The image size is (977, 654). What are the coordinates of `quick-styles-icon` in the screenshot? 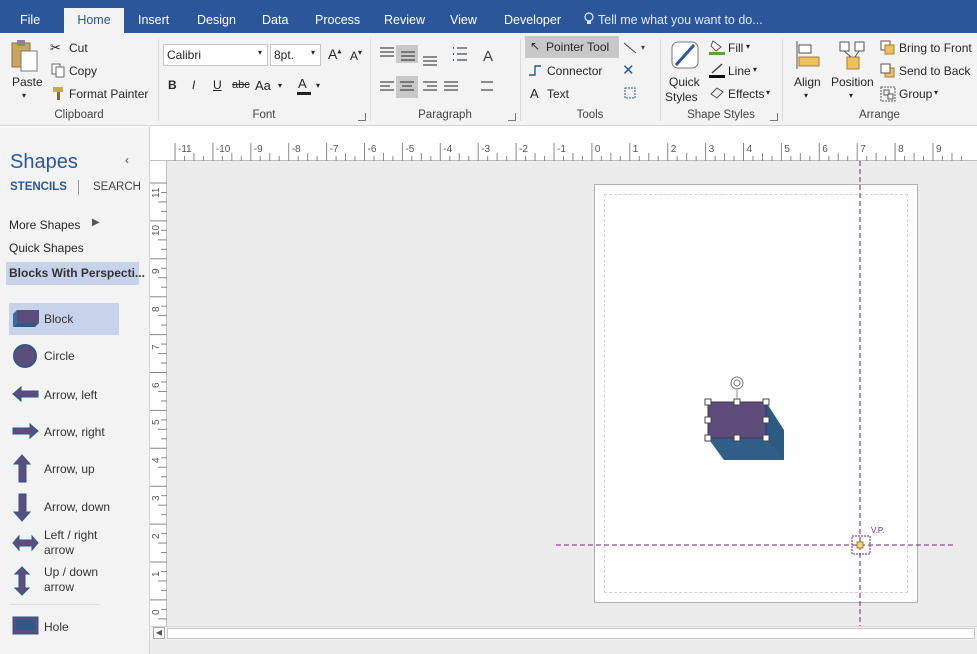 It's located at (685, 55).